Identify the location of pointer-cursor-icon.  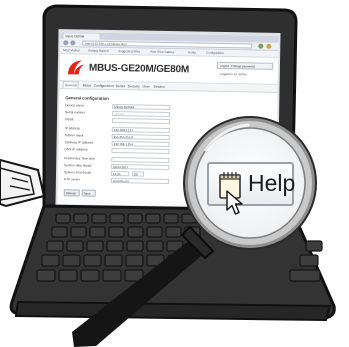
(234, 202).